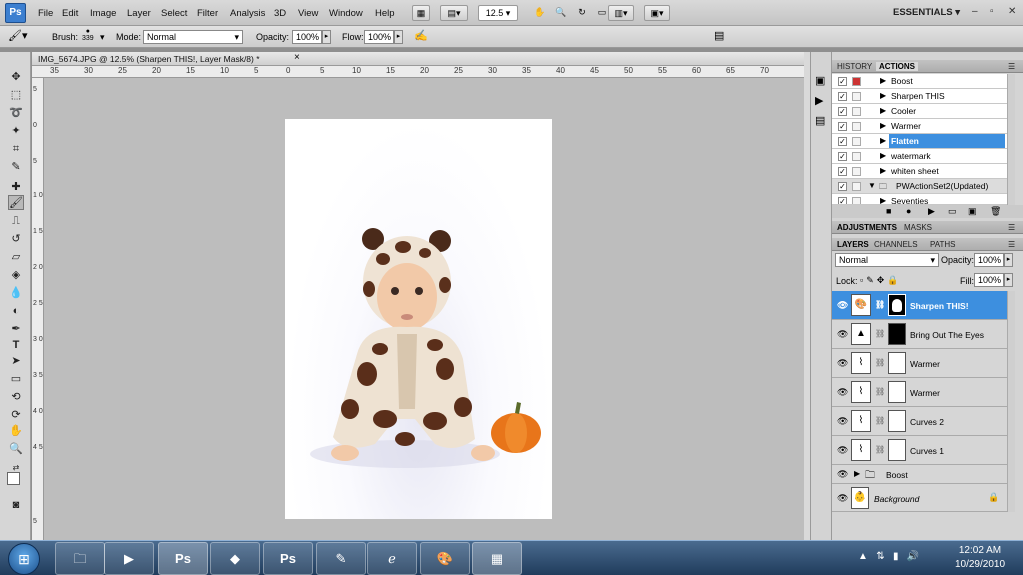 The width and height of the screenshot is (1023, 575). I want to click on action-set-row: ✓ ▼ 🗀 PWActionSet2(Updated), so click(919, 186).